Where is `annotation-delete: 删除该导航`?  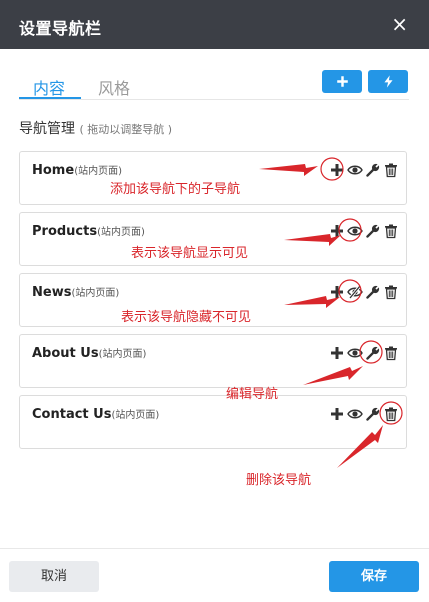
annotation-delete: 删除该导航 is located at coordinates (279, 480).